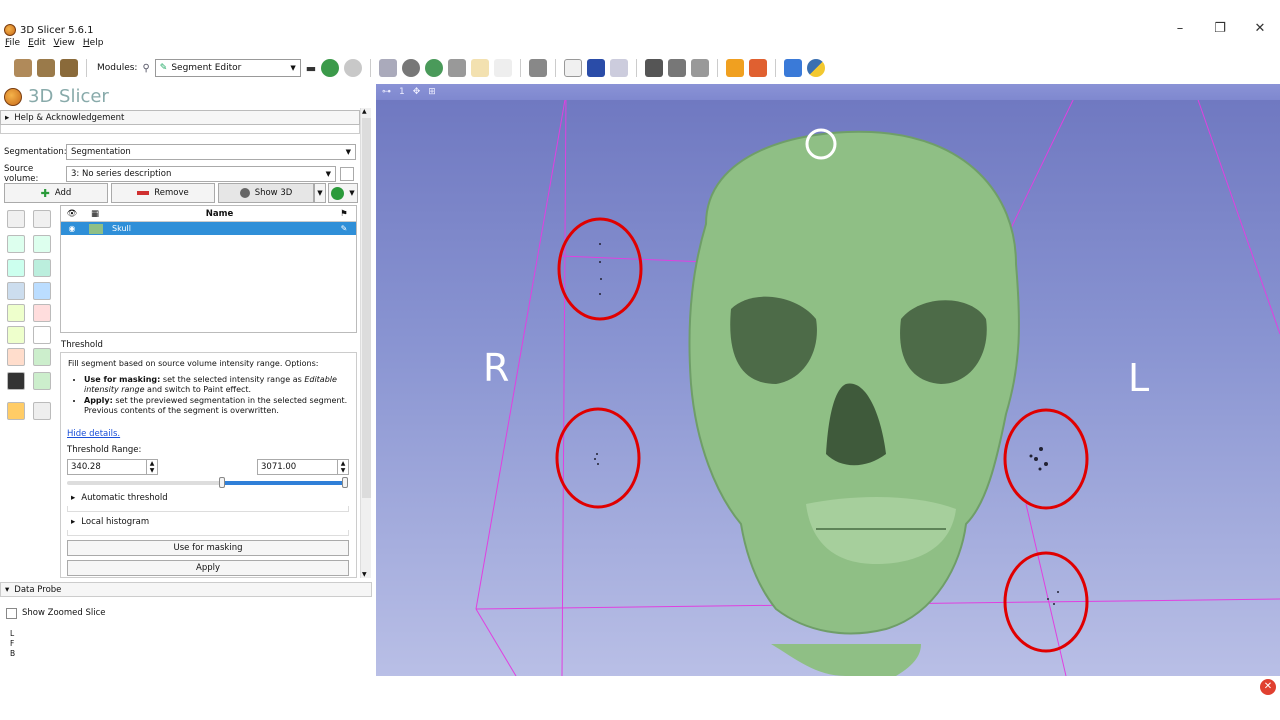 The height and width of the screenshot is (720, 1280). Describe the element at coordinates (828, 92) in the screenshot. I see `3d-view-controller-bar: ⊶ 1 ✥ ⊞` at that location.